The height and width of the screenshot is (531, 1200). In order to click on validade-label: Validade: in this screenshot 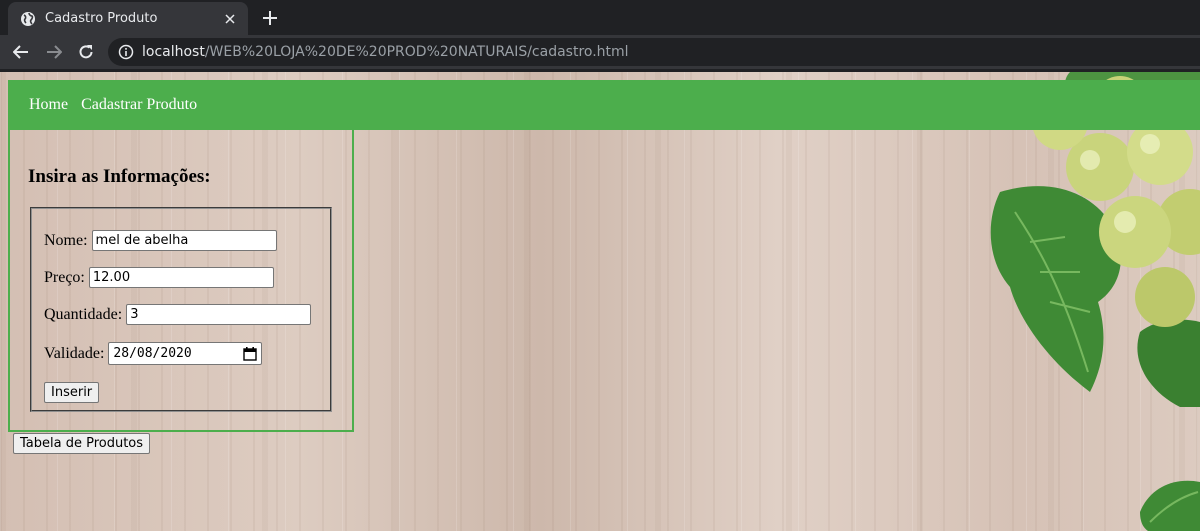, I will do `click(74, 353)`.